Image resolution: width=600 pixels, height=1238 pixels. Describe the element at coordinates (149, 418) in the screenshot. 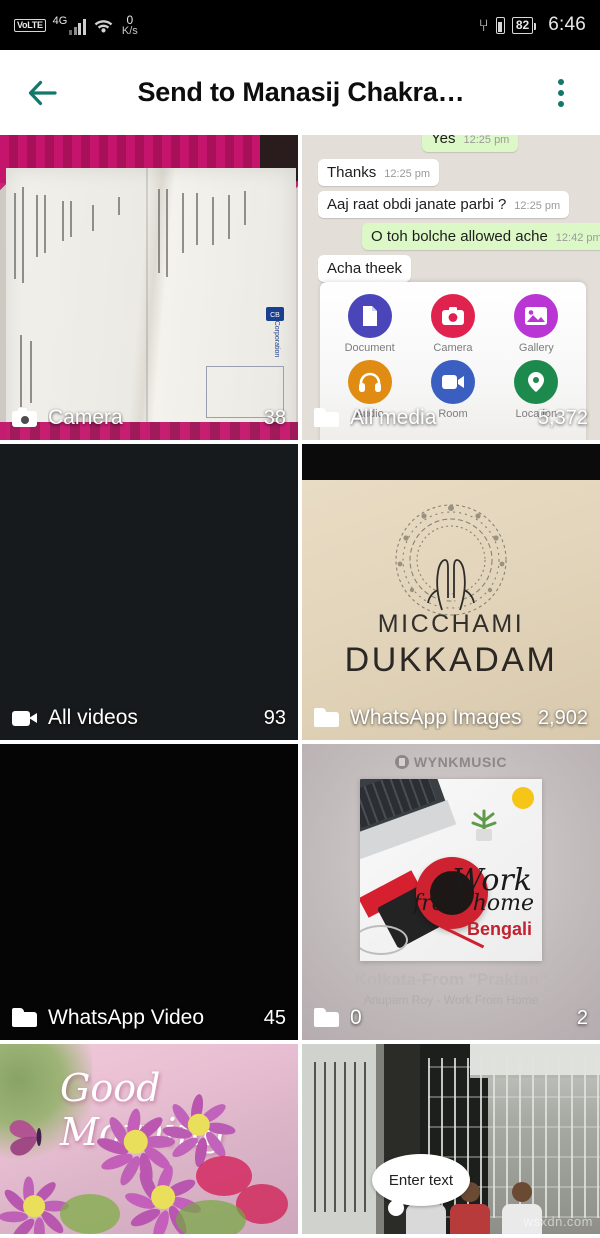

I see `tile-label: Camera 38` at that location.